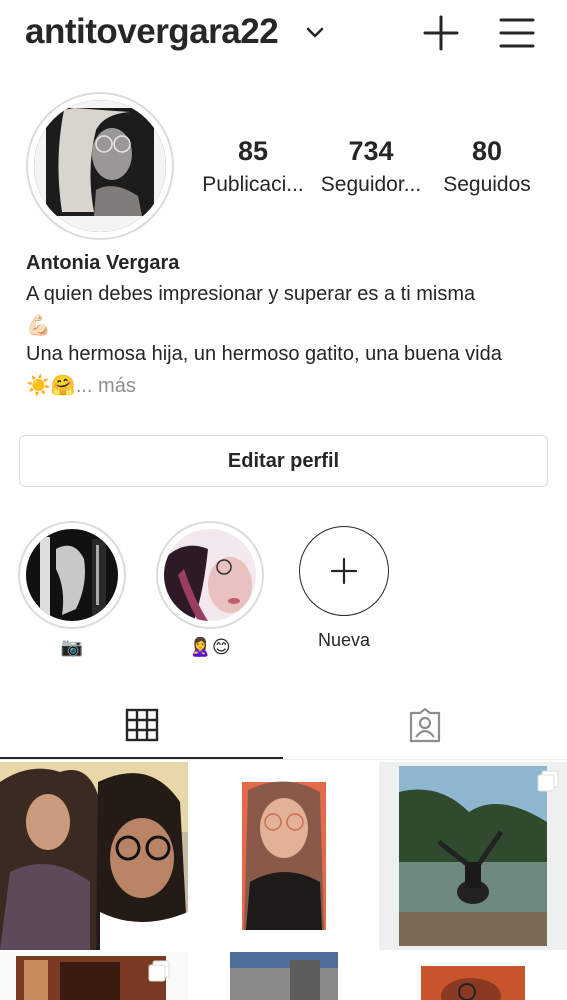  I want to click on hamburger-menu-icon, so click(517, 33).